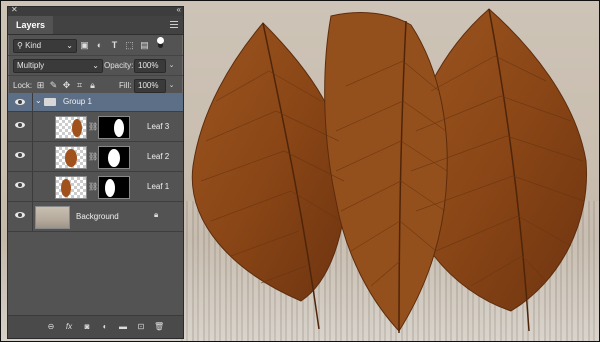  I want to click on tab-layers: Layers, so click(31, 25).